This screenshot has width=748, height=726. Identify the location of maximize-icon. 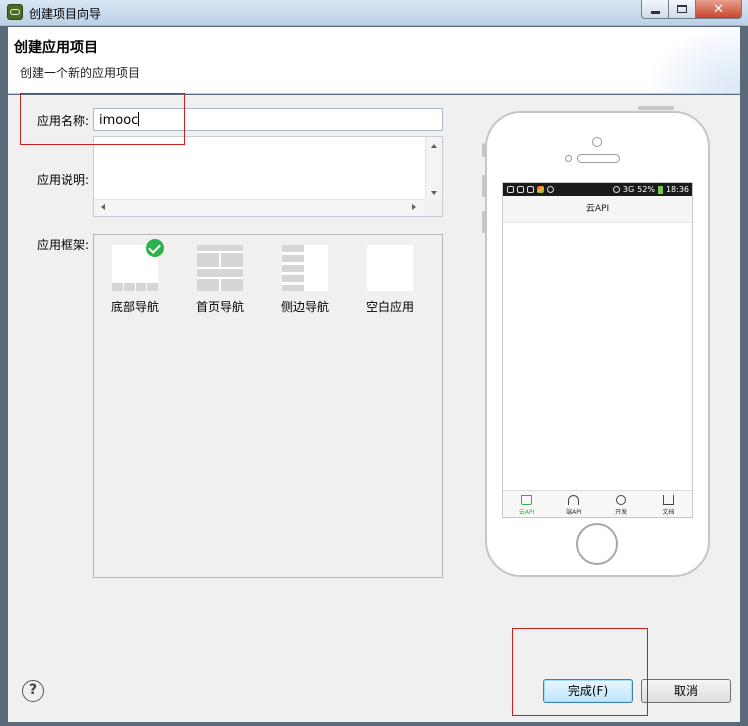
(682, 9).